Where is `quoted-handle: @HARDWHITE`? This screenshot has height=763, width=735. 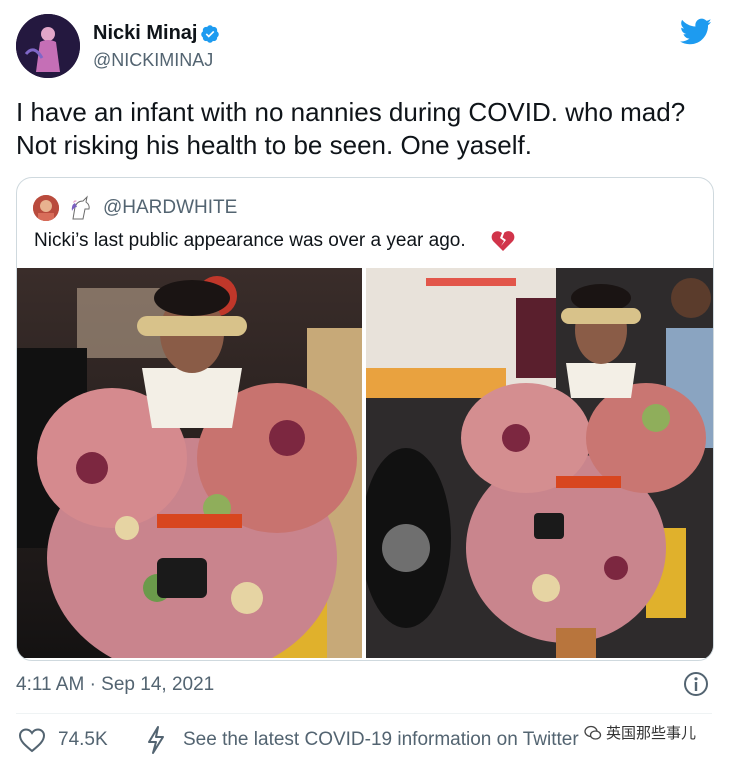
quoted-handle: @HARDWHITE is located at coordinates (170, 208).